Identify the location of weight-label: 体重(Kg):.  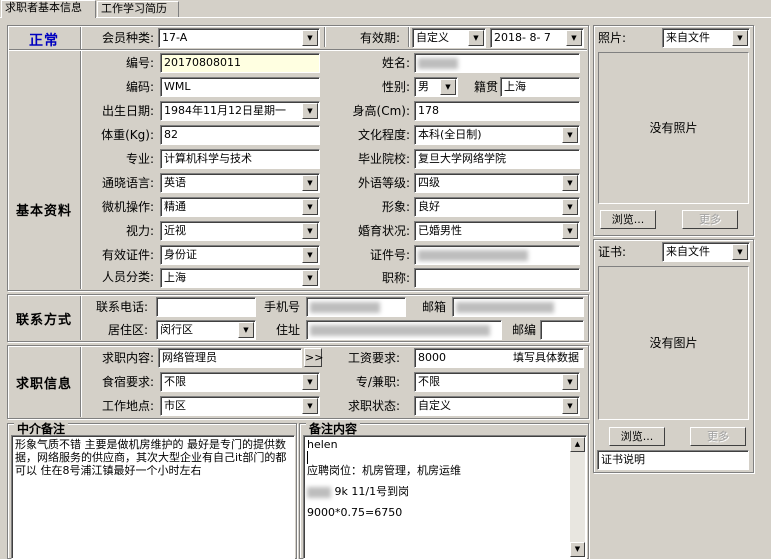
(127, 135).